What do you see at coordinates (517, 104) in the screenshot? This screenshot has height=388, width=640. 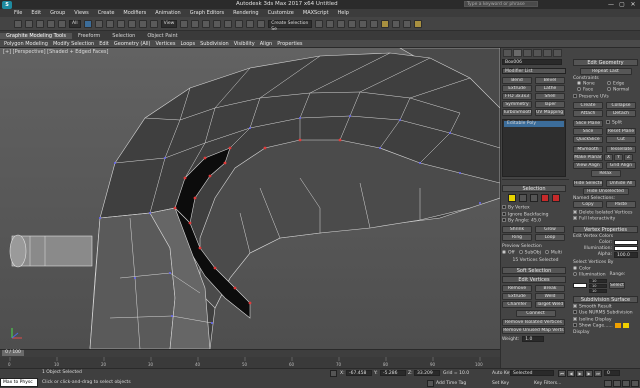 I see `symmetry-button: Symmetry` at bounding box center [517, 104].